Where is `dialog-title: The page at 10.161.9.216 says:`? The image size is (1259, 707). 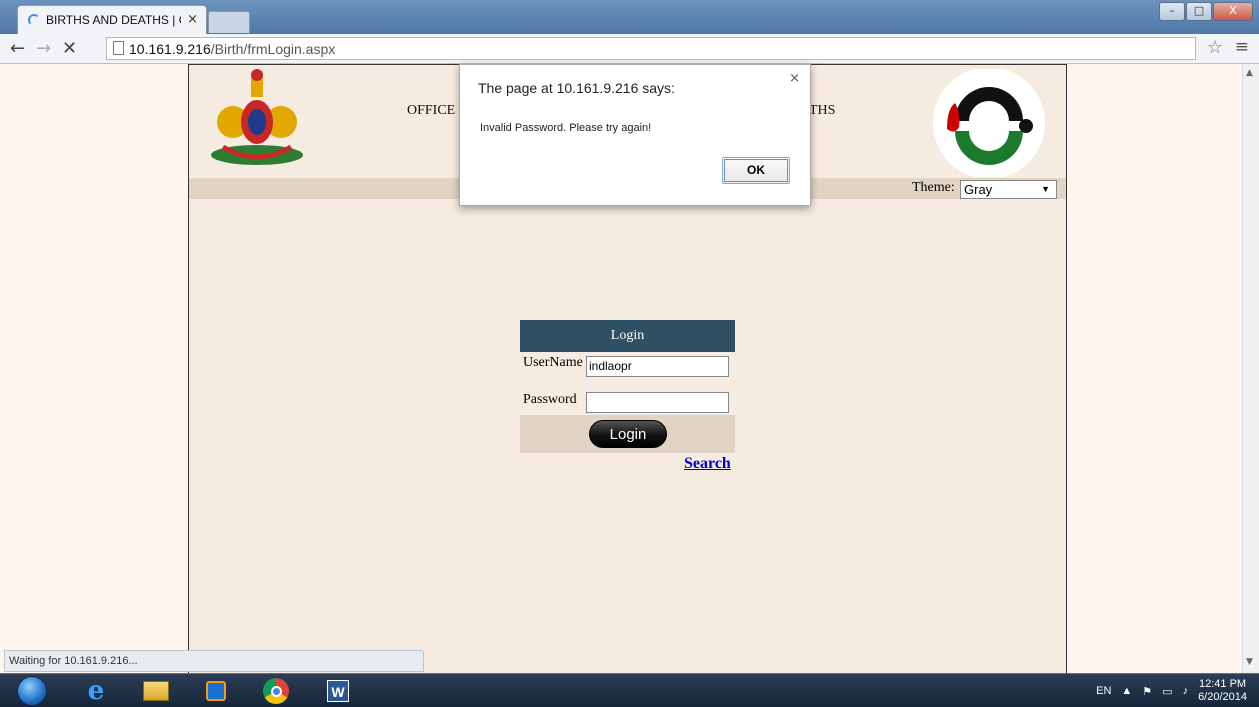
dialog-title: The page at 10.161.9.216 says: is located at coordinates (576, 88).